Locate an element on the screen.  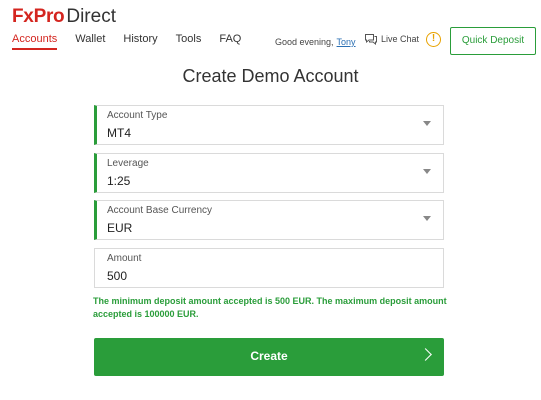
live-chat-button: Live Chat is located at coordinates (391, 39).